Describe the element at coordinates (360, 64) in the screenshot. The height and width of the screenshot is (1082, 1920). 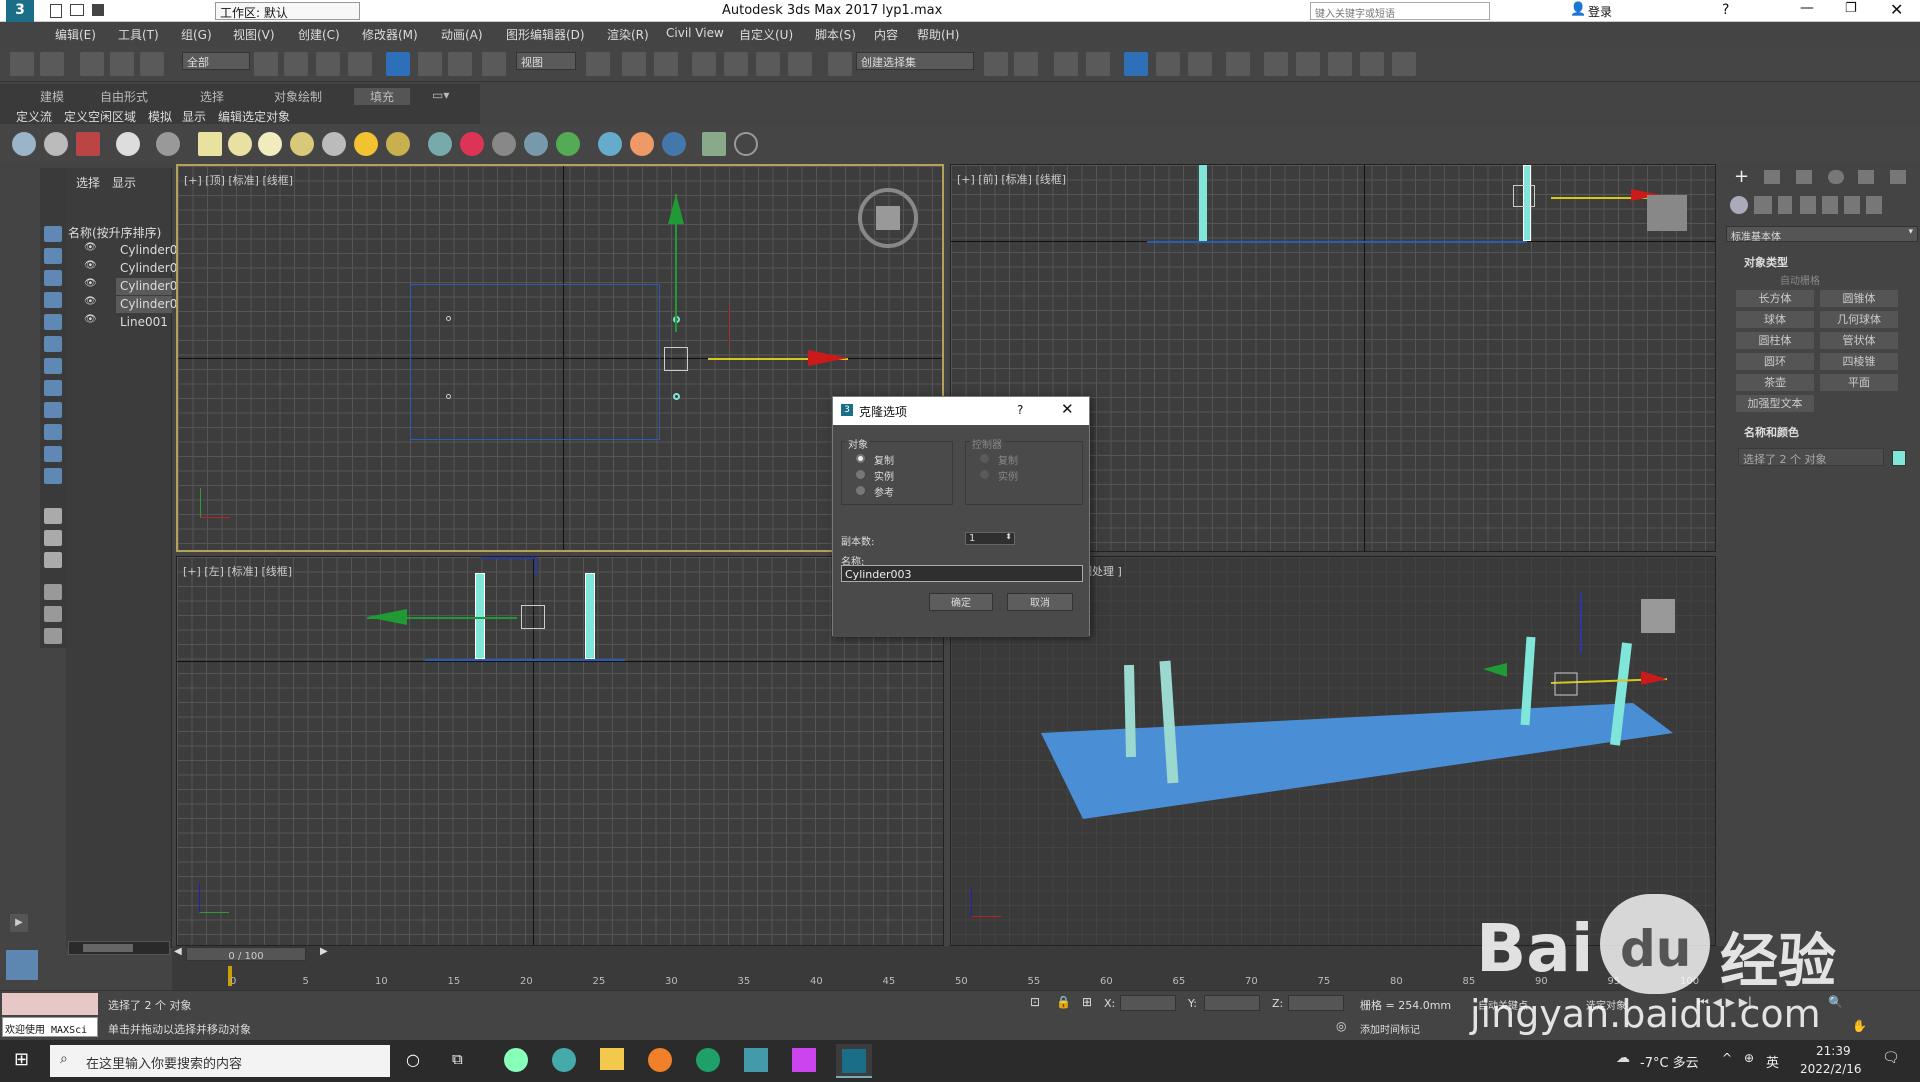
I see `window-crossing-icon` at that location.